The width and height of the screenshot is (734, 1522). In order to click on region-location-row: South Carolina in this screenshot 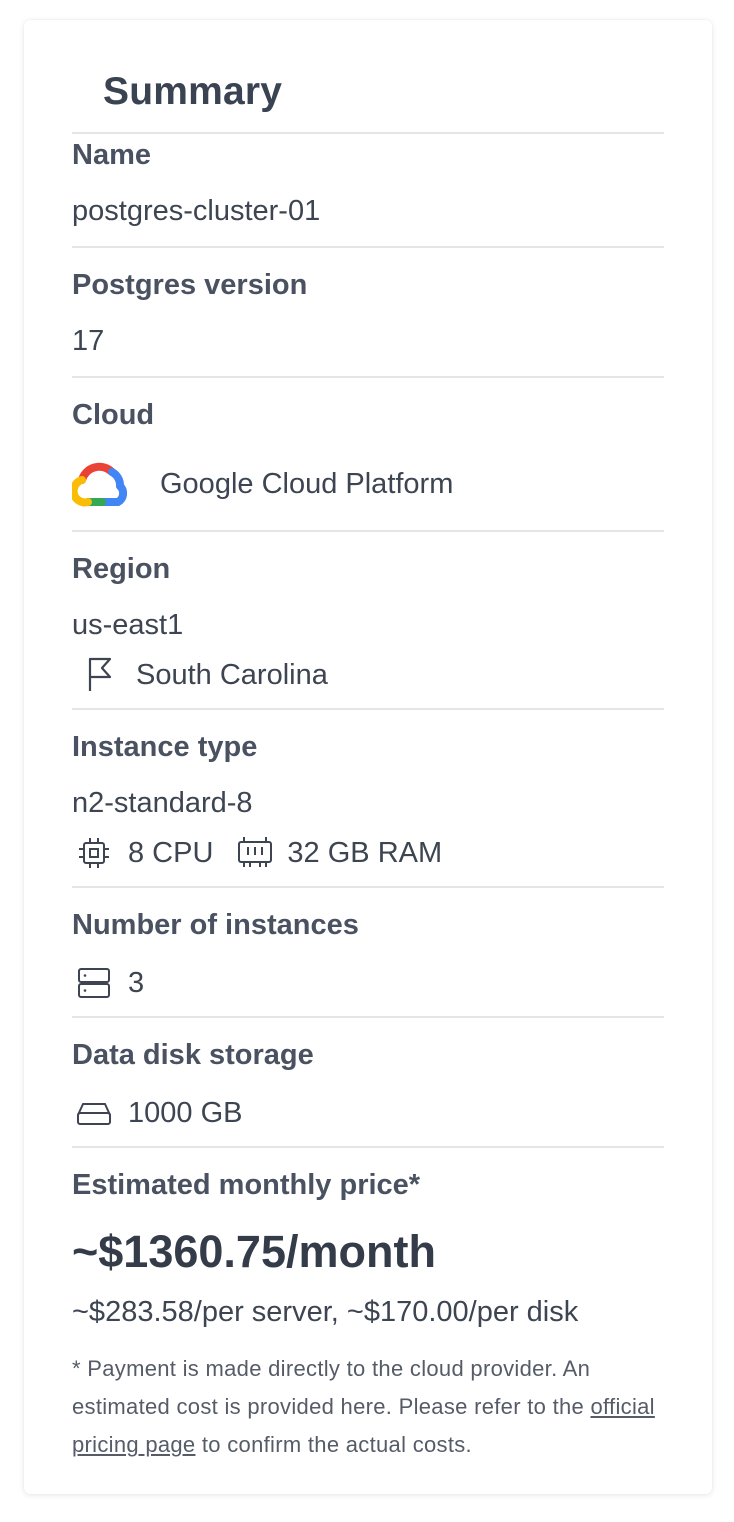, I will do `click(200, 675)`.